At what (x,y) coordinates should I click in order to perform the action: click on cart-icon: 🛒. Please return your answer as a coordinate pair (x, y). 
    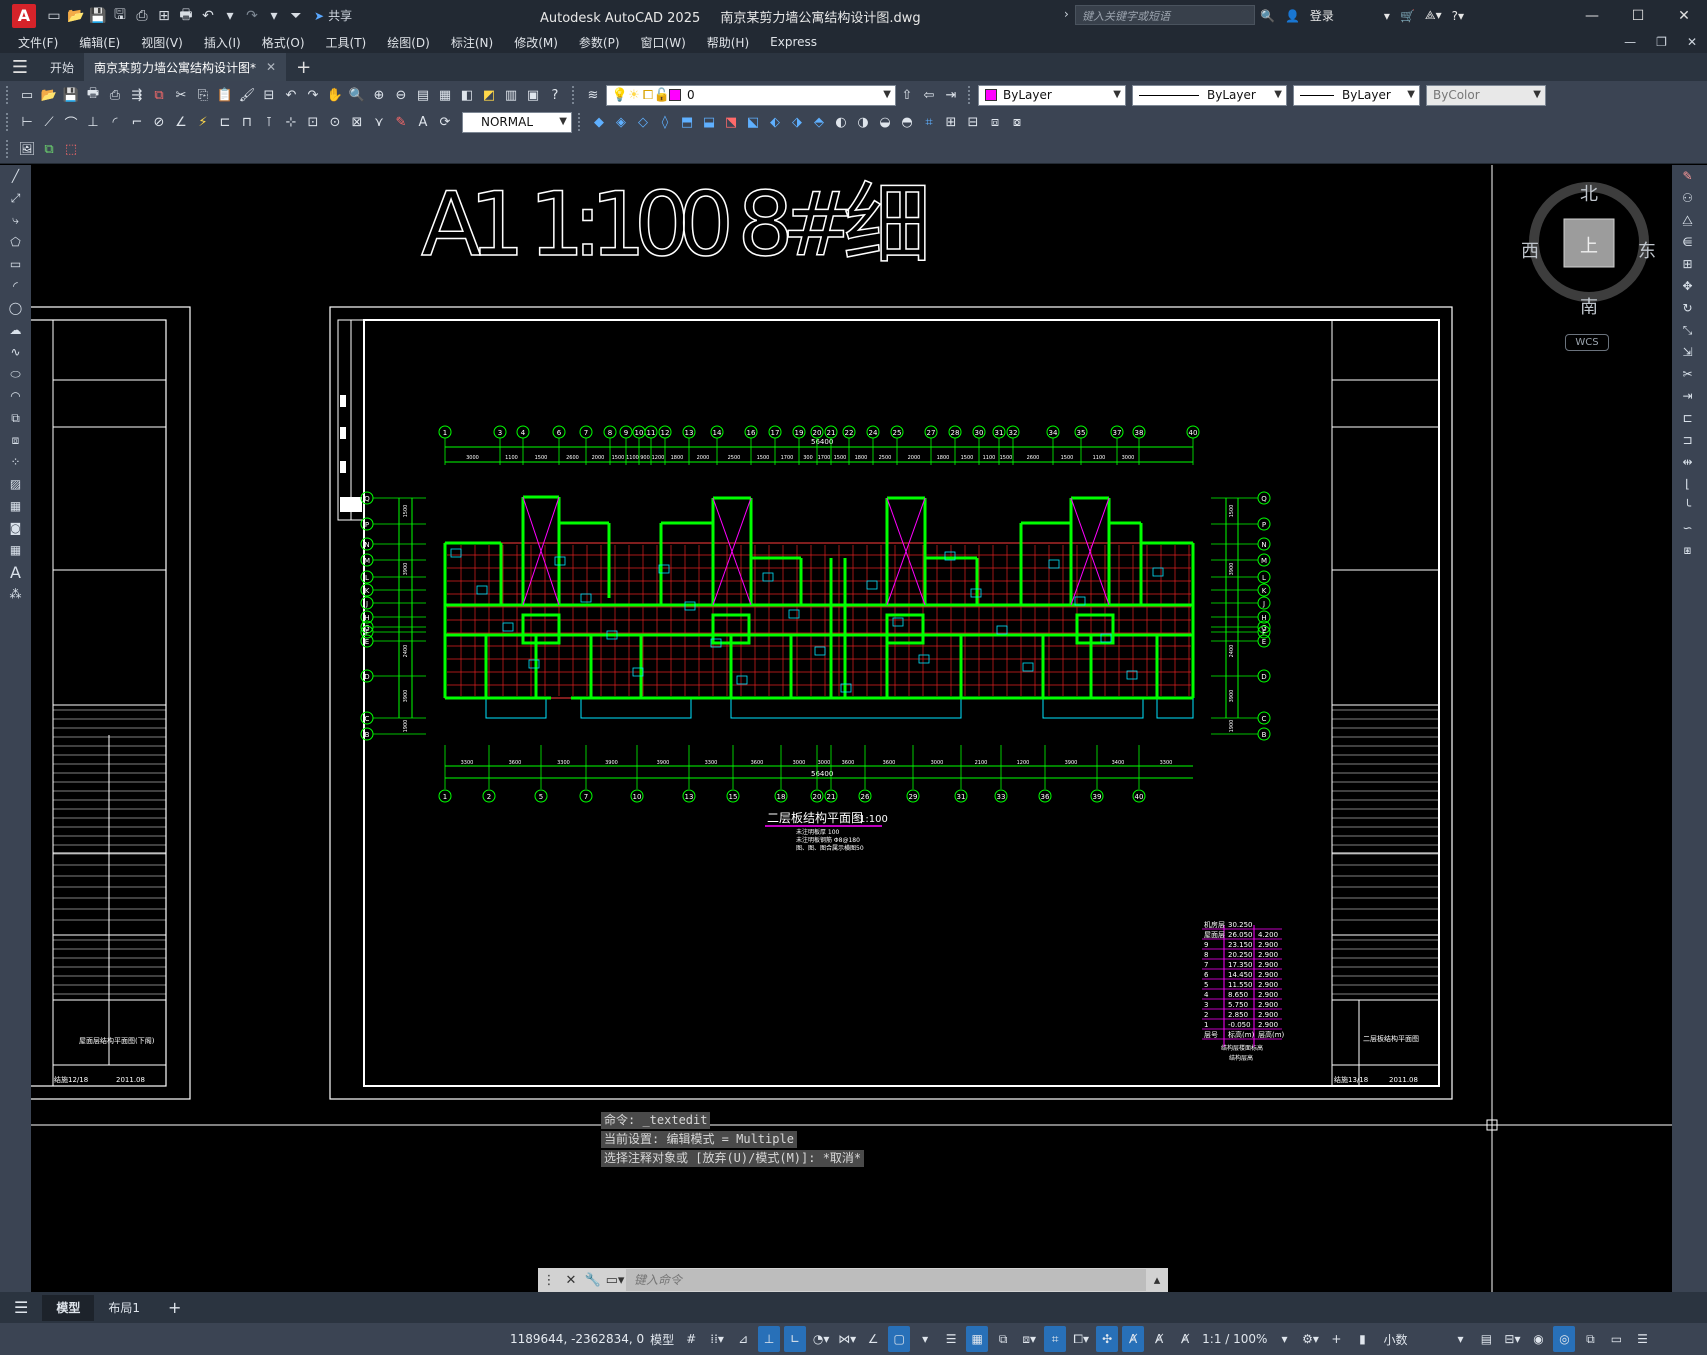
    Looking at the image, I should click on (1407, 16).